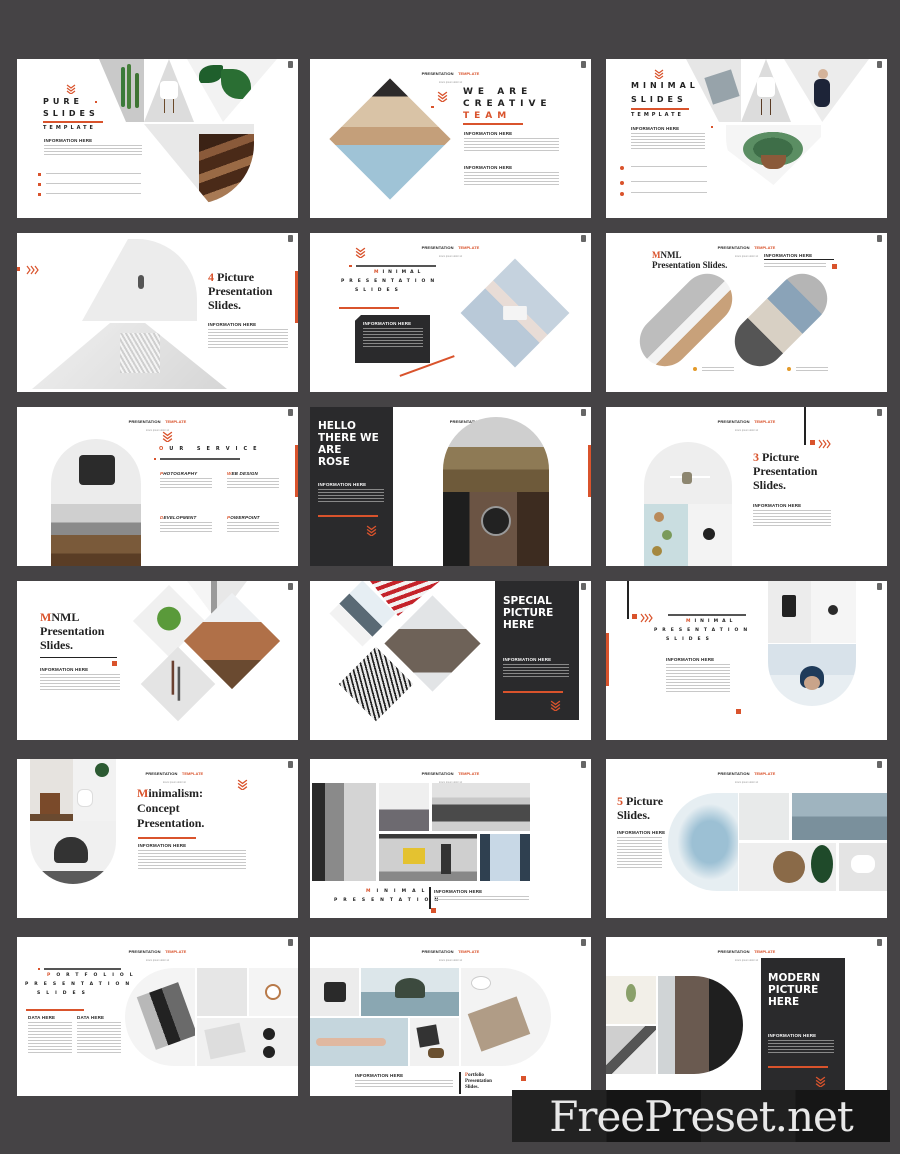 Image resolution: width=900 pixels, height=1154 pixels. I want to click on slide-image-notebook, so click(713, 90).